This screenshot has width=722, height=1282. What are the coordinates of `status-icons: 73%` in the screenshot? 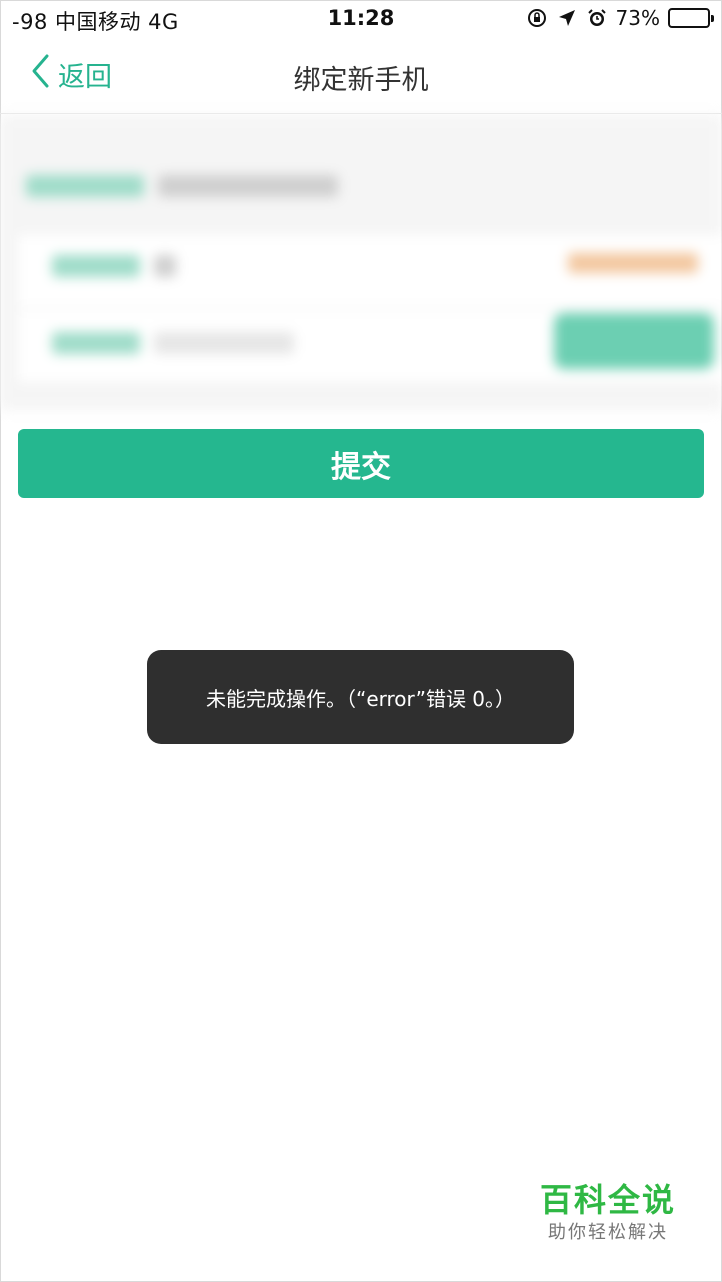 It's located at (620, 18).